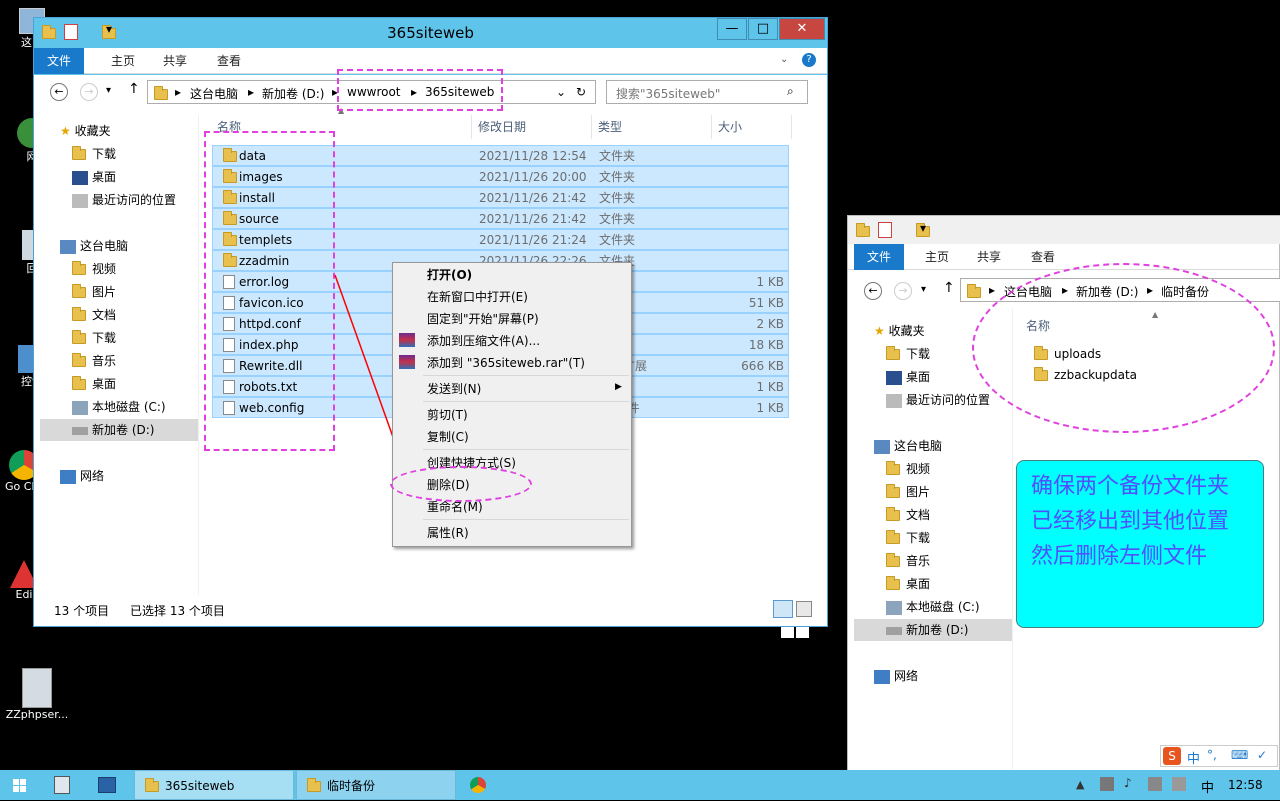  I want to click on network-tray-icon, so click(1155, 784).